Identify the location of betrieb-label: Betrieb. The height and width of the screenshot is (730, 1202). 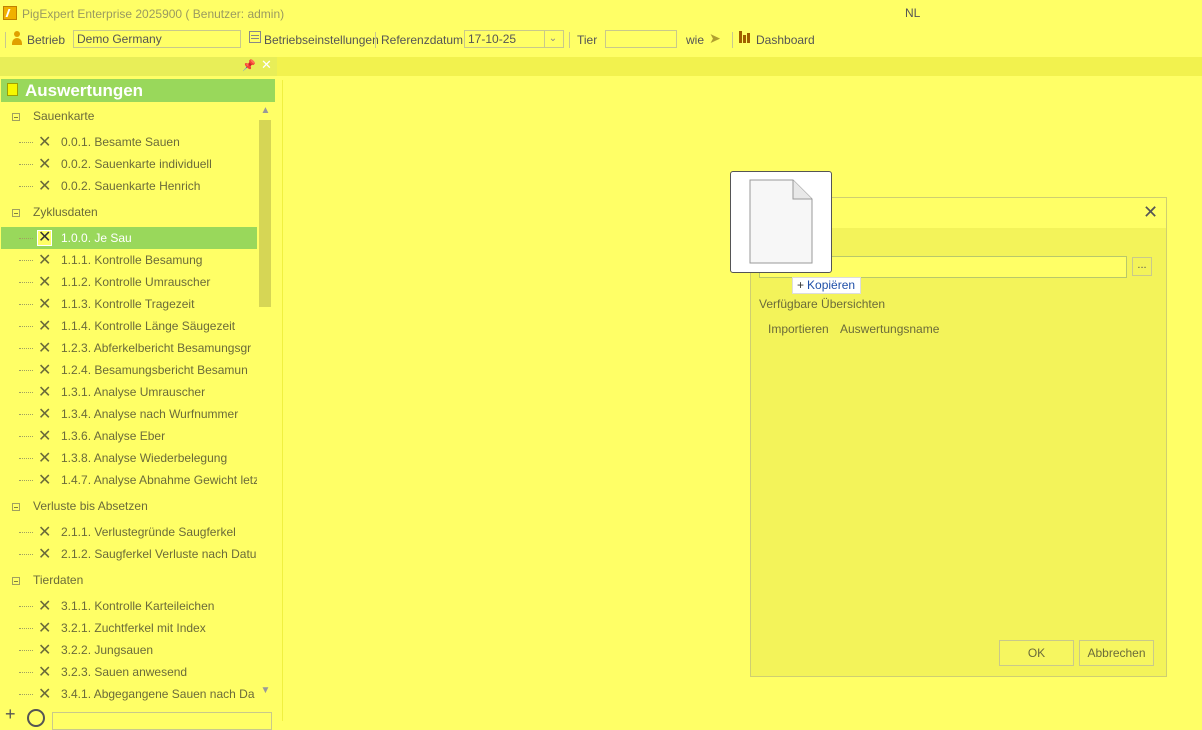
(46, 40).